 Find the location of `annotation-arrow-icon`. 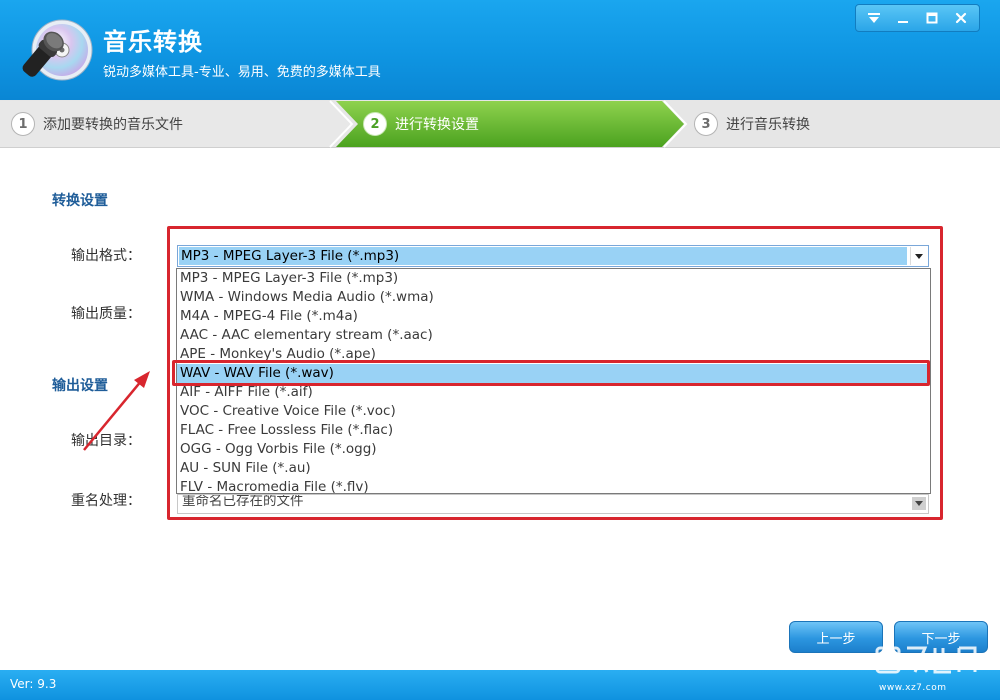

annotation-arrow-icon is located at coordinates (116, 411).